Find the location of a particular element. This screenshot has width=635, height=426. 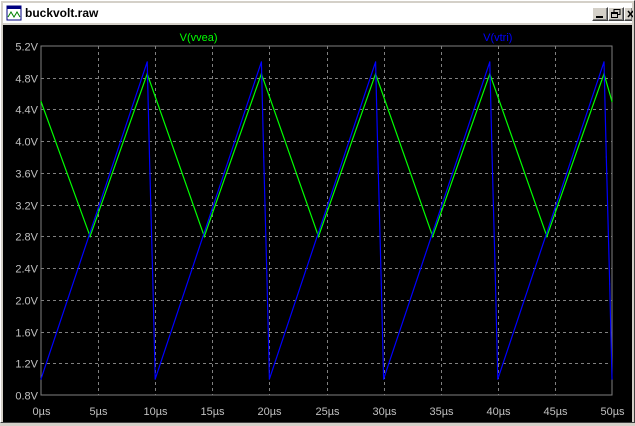

restore-button is located at coordinates (616, 14).